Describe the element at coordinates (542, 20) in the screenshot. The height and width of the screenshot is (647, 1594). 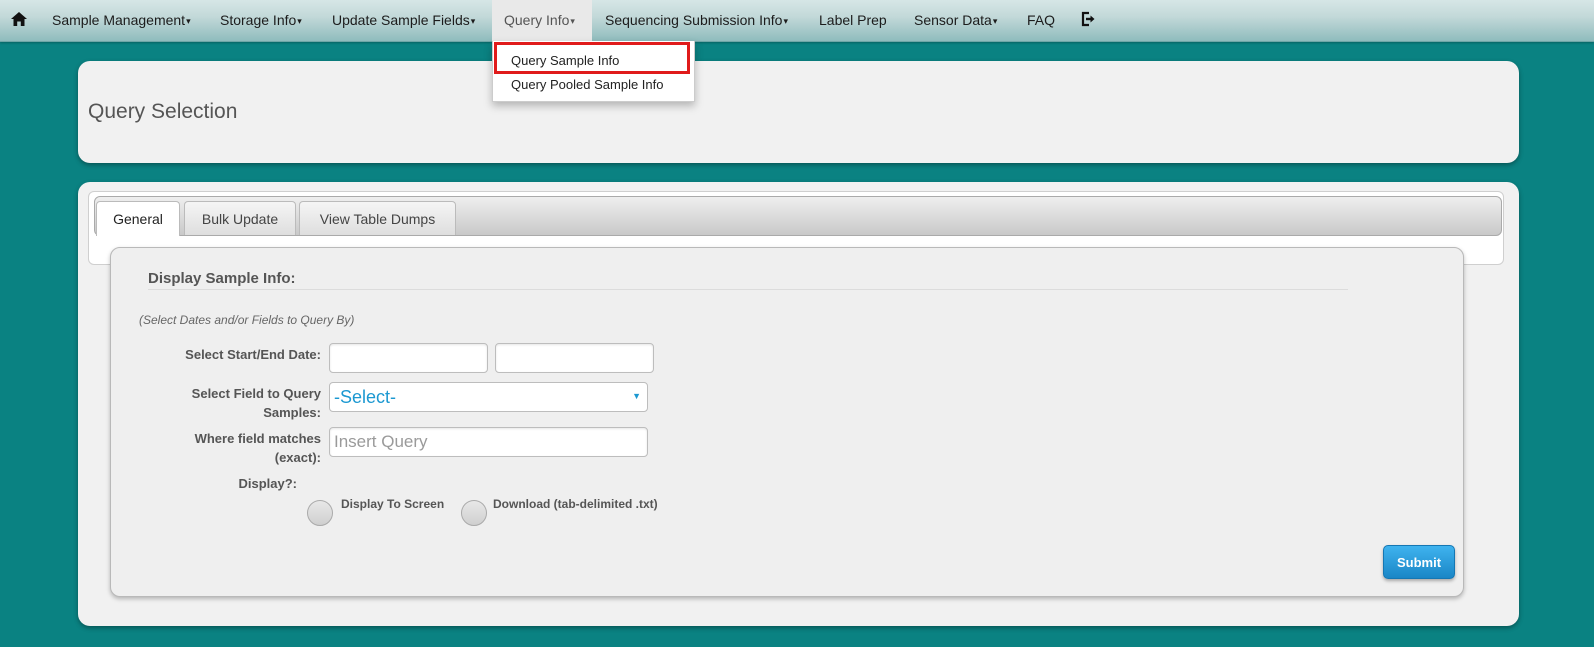
I see `nav-query-info: Query Info▾` at that location.